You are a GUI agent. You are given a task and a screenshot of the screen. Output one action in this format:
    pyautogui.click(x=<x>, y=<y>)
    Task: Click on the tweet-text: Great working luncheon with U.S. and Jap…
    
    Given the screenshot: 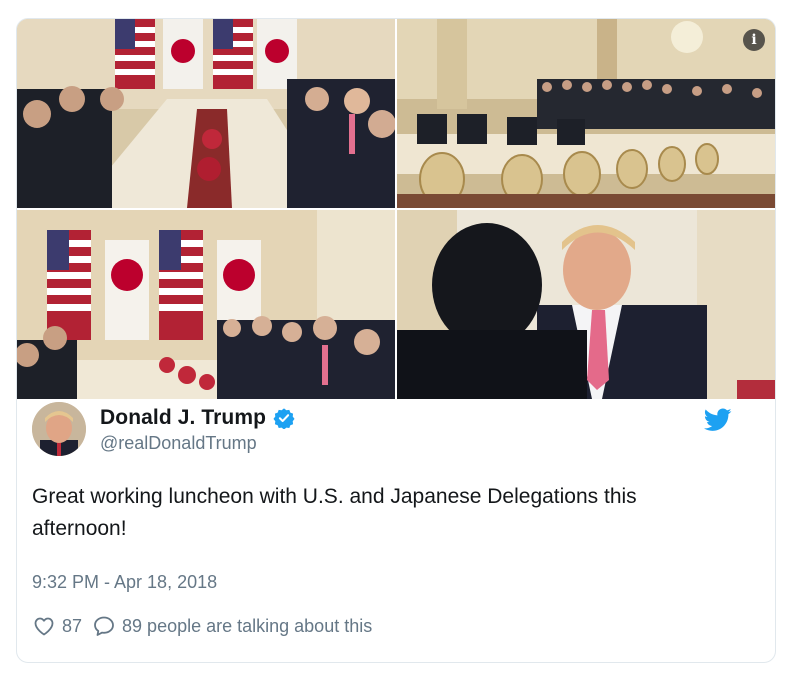 What is the action you would take?
    pyautogui.click(x=334, y=512)
    